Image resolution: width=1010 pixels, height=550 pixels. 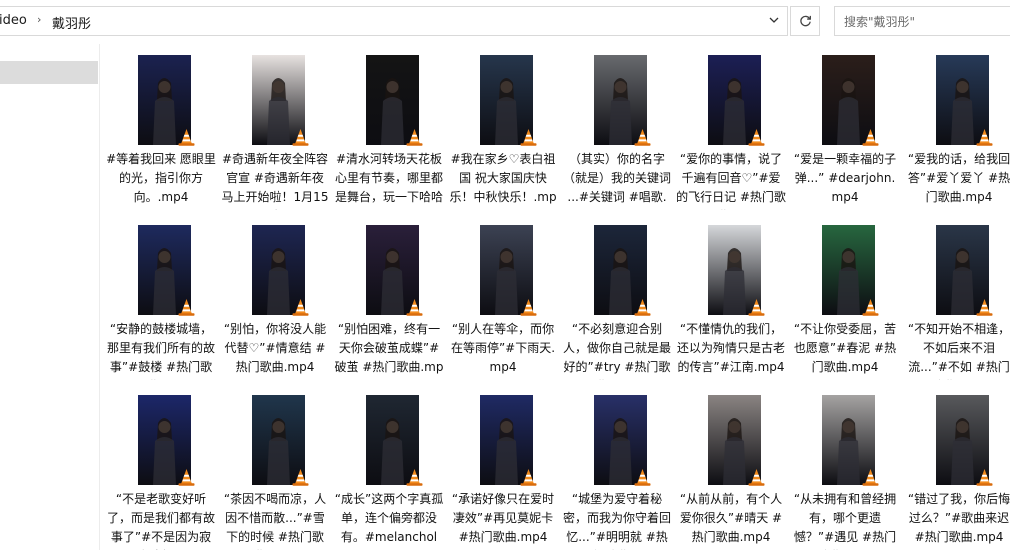 I want to click on file-item: “爱是一颗幸福的子弹...” #dearjohn.mp4, so click(x=845, y=128).